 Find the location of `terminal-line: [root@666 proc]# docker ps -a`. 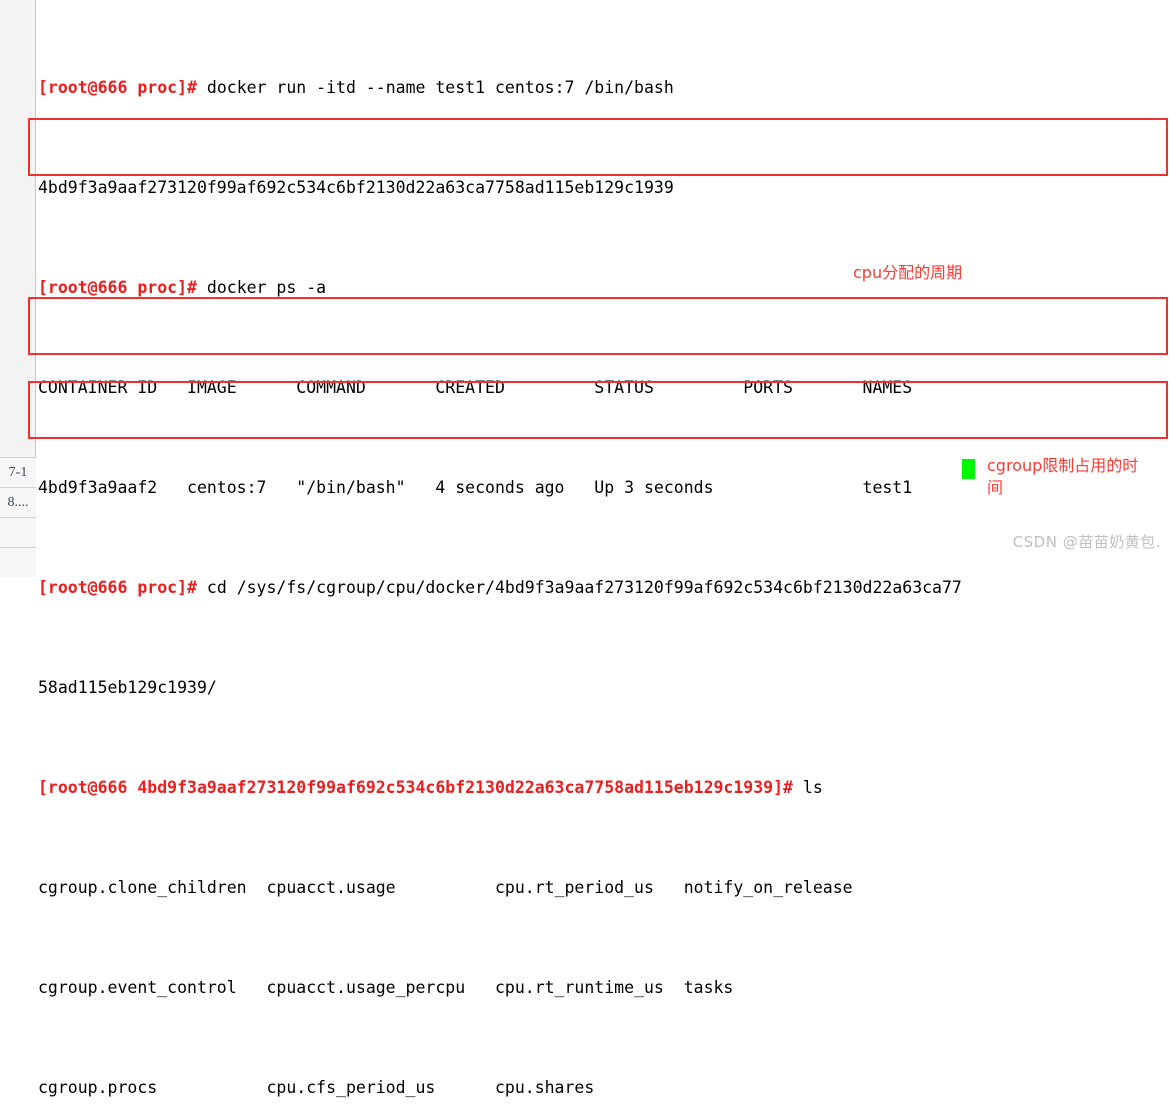

terminal-line: [root@666 proc]# docker ps -a is located at coordinates (604, 287).